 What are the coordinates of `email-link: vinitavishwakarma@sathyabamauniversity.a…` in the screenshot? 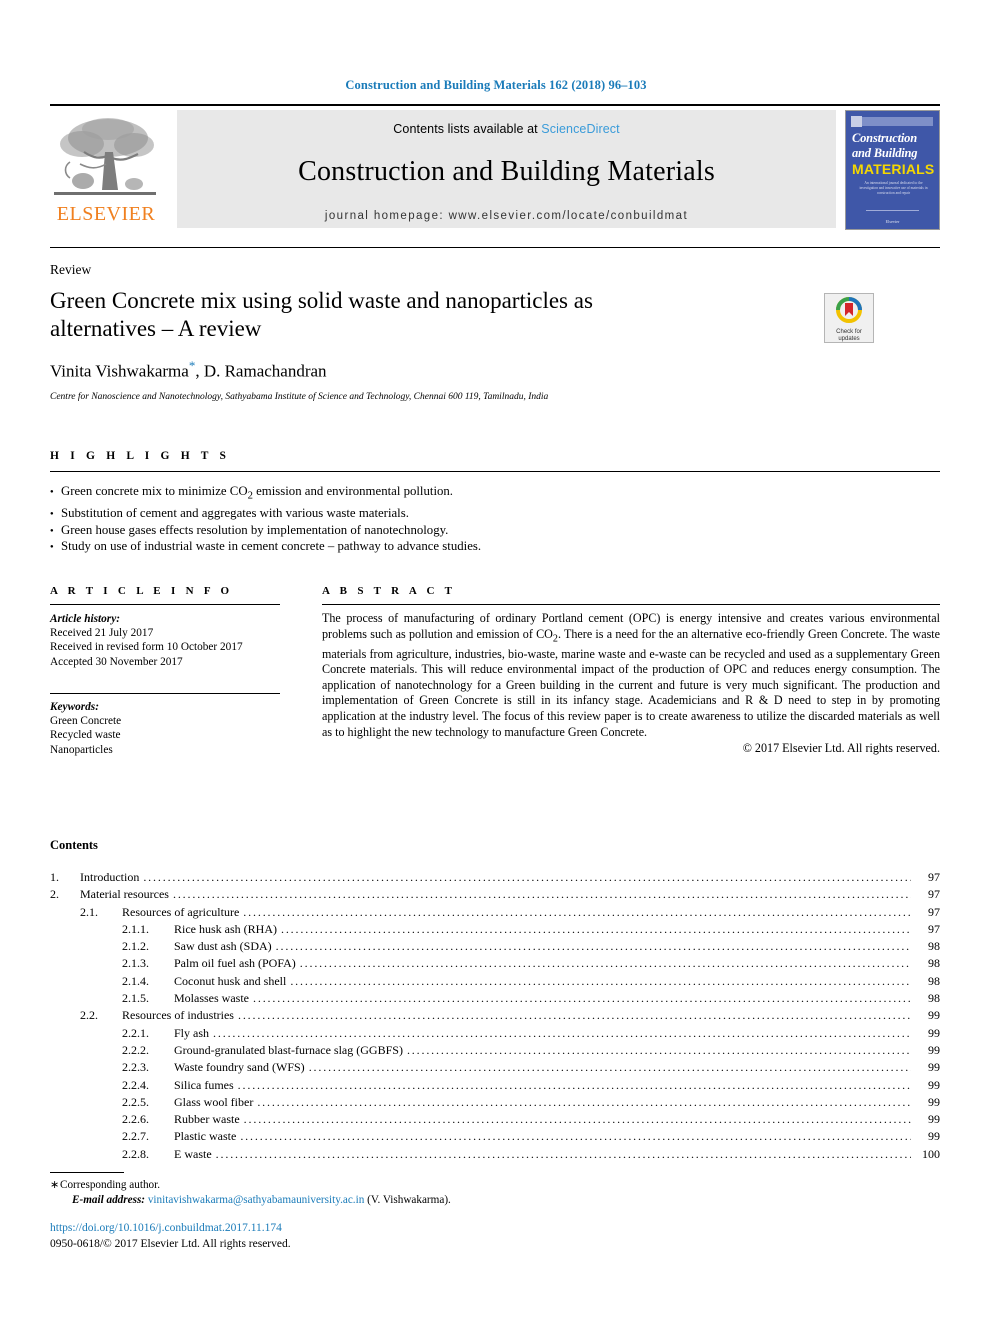 It's located at (256, 1200).